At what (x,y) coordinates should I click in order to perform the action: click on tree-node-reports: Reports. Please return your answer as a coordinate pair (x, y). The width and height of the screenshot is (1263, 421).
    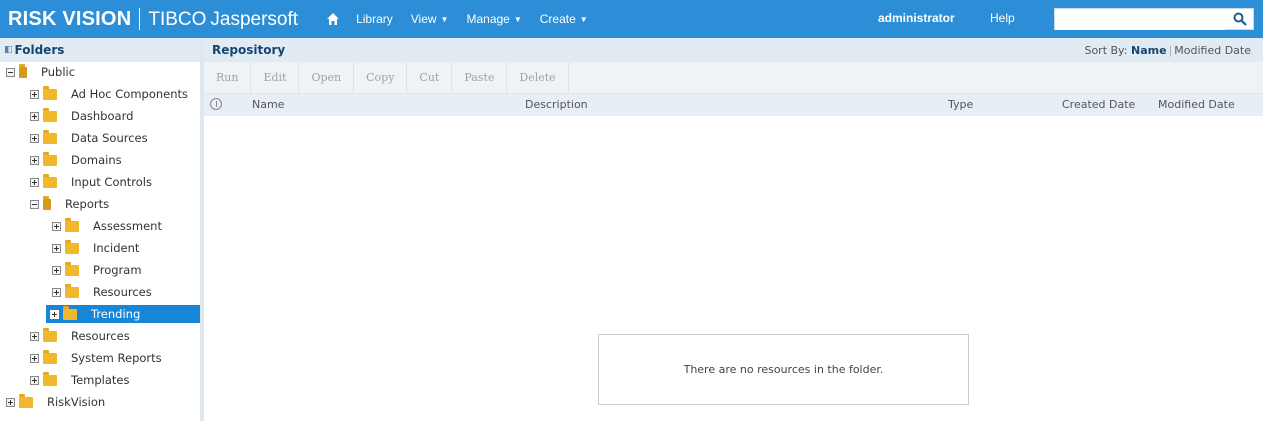
    Looking at the image, I should click on (69, 204).